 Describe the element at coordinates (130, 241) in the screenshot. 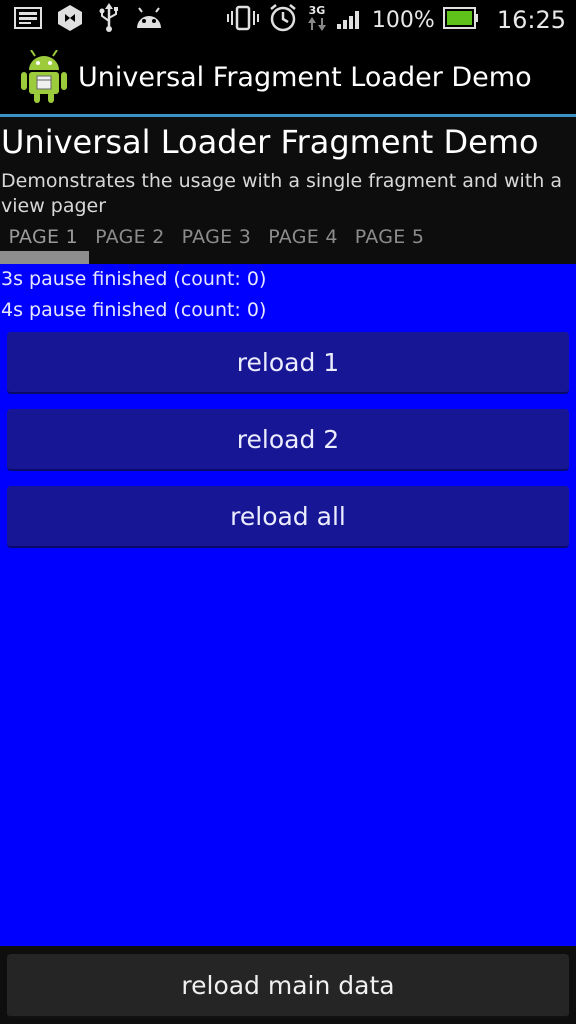

I see `tab-page-2: PAGE 2` at that location.